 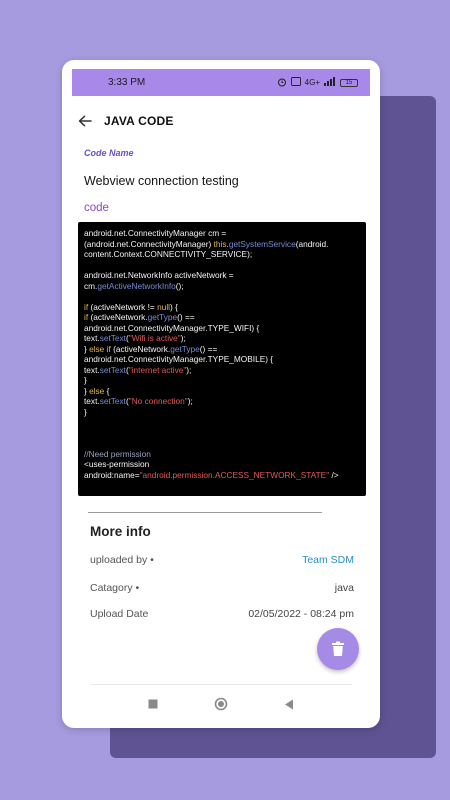 What do you see at coordinates (295, 82) in the screenshot?
I see `volte-icon` at bounding box center [295, 82].